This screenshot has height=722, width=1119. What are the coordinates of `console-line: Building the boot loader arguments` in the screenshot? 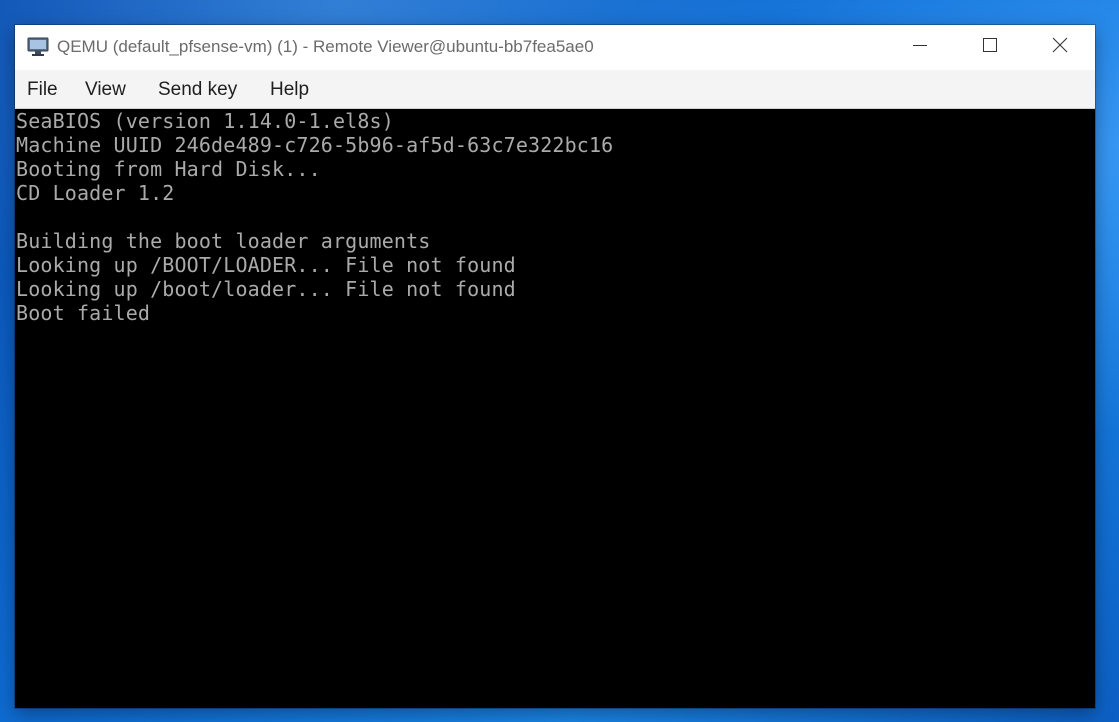 It's located at (223, 241).